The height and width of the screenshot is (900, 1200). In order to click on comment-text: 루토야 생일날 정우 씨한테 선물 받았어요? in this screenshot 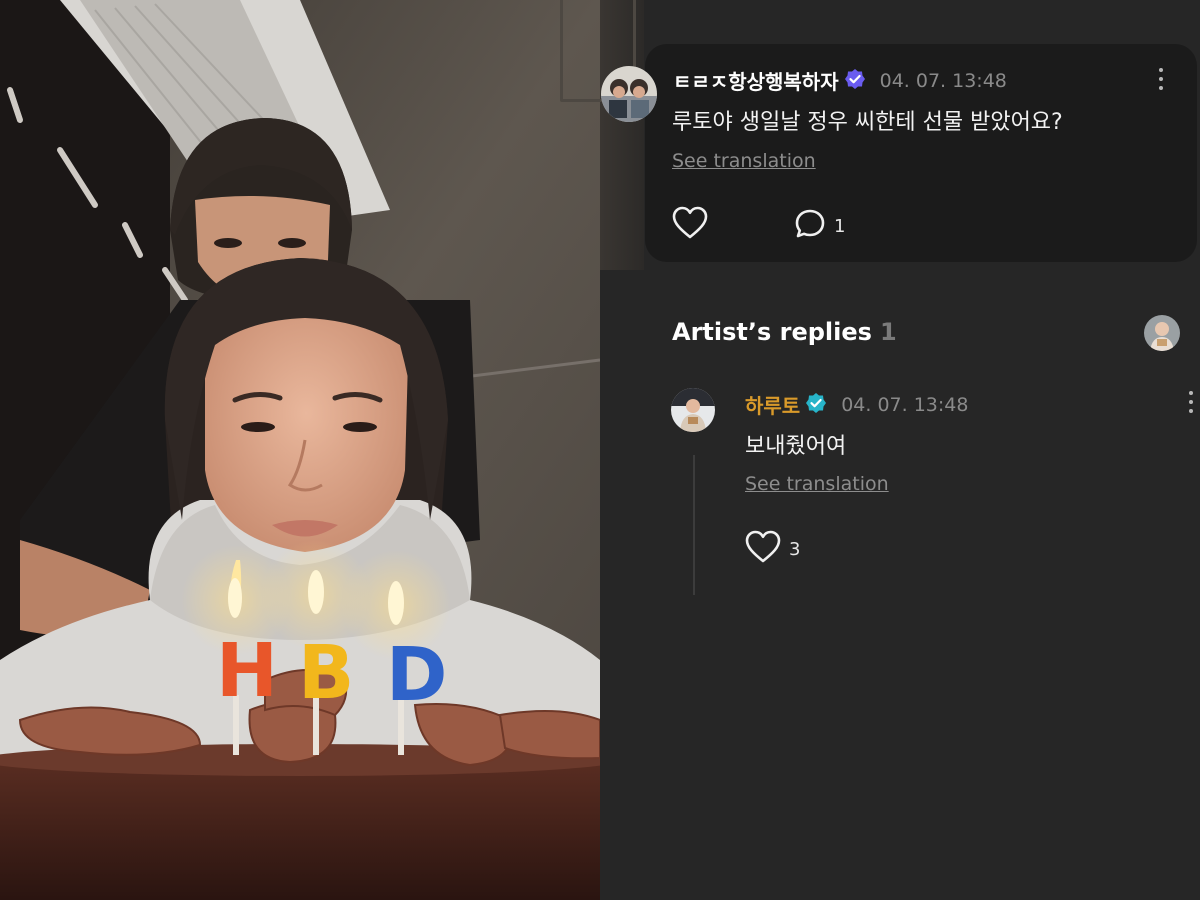, I will do `click(867, 122)`.